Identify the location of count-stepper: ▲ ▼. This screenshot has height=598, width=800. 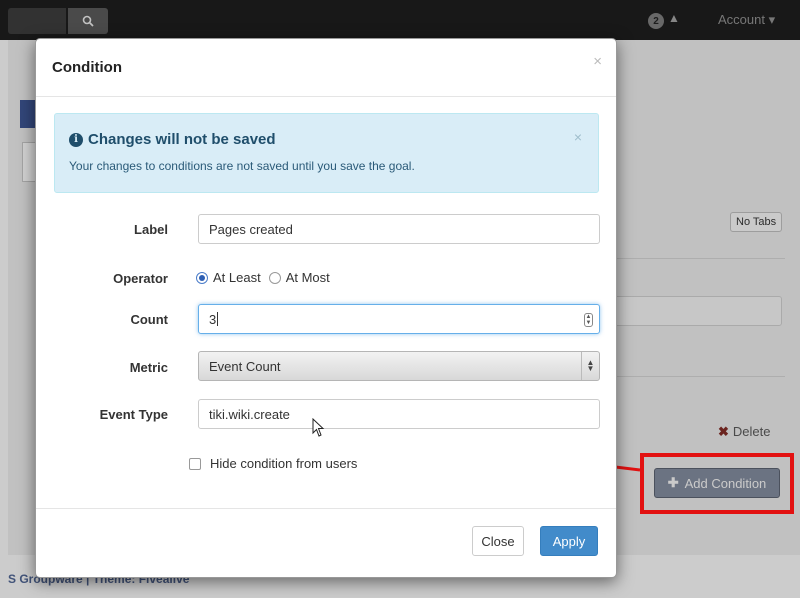
(588, 320).